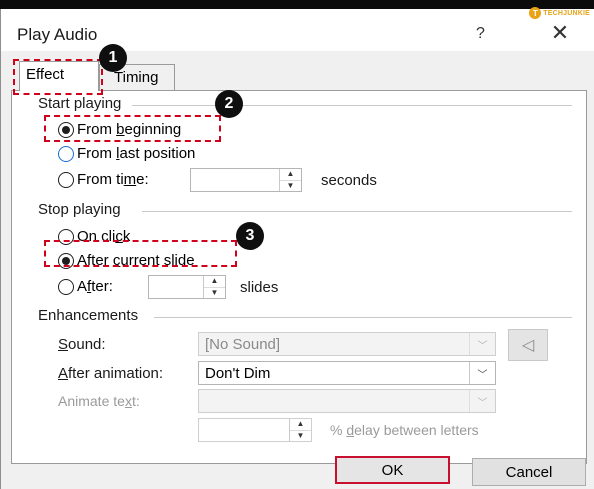 Image resolution: width=594 pixels, height=489 pixels. Describe the element at coordinates (357, 211) in the screenshot. I see `stop-playing-divider` at that location.